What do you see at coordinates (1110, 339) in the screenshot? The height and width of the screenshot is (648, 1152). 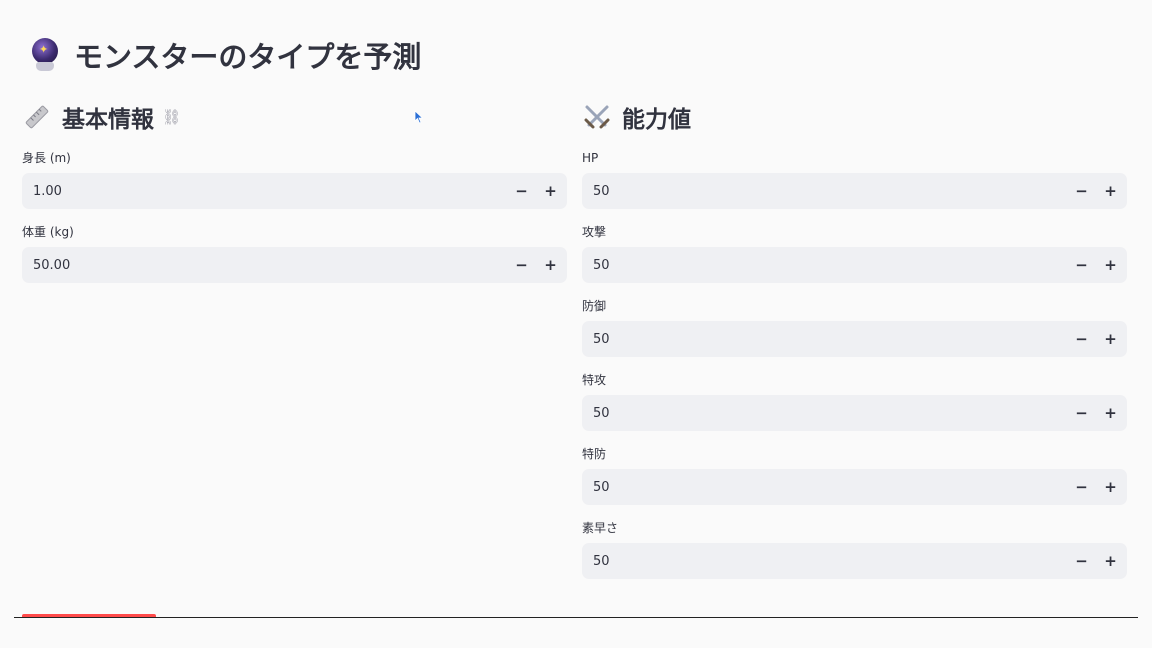 I see `defense-increment-button: +` at bounding box center [1110, 339].